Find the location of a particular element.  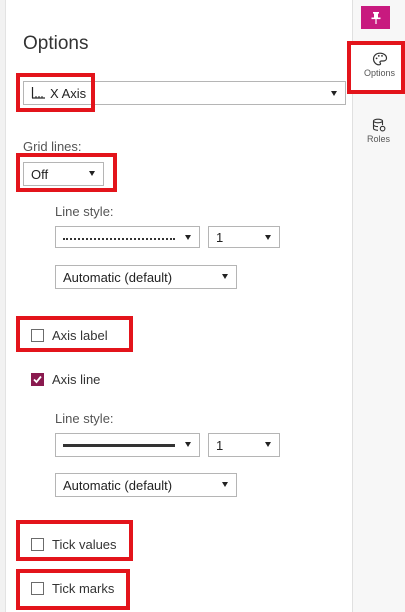

roles-database-icon is located at coordinates (378, 125).